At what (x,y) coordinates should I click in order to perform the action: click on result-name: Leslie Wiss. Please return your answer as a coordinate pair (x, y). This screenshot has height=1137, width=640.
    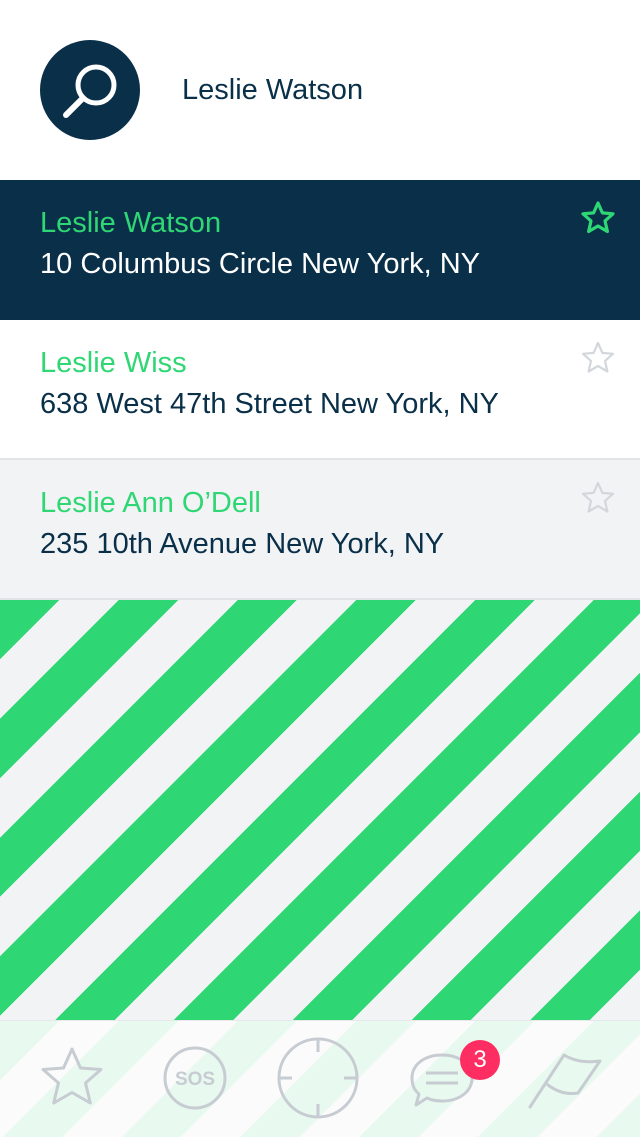
    Looking at the image, I should click on (113, 363).